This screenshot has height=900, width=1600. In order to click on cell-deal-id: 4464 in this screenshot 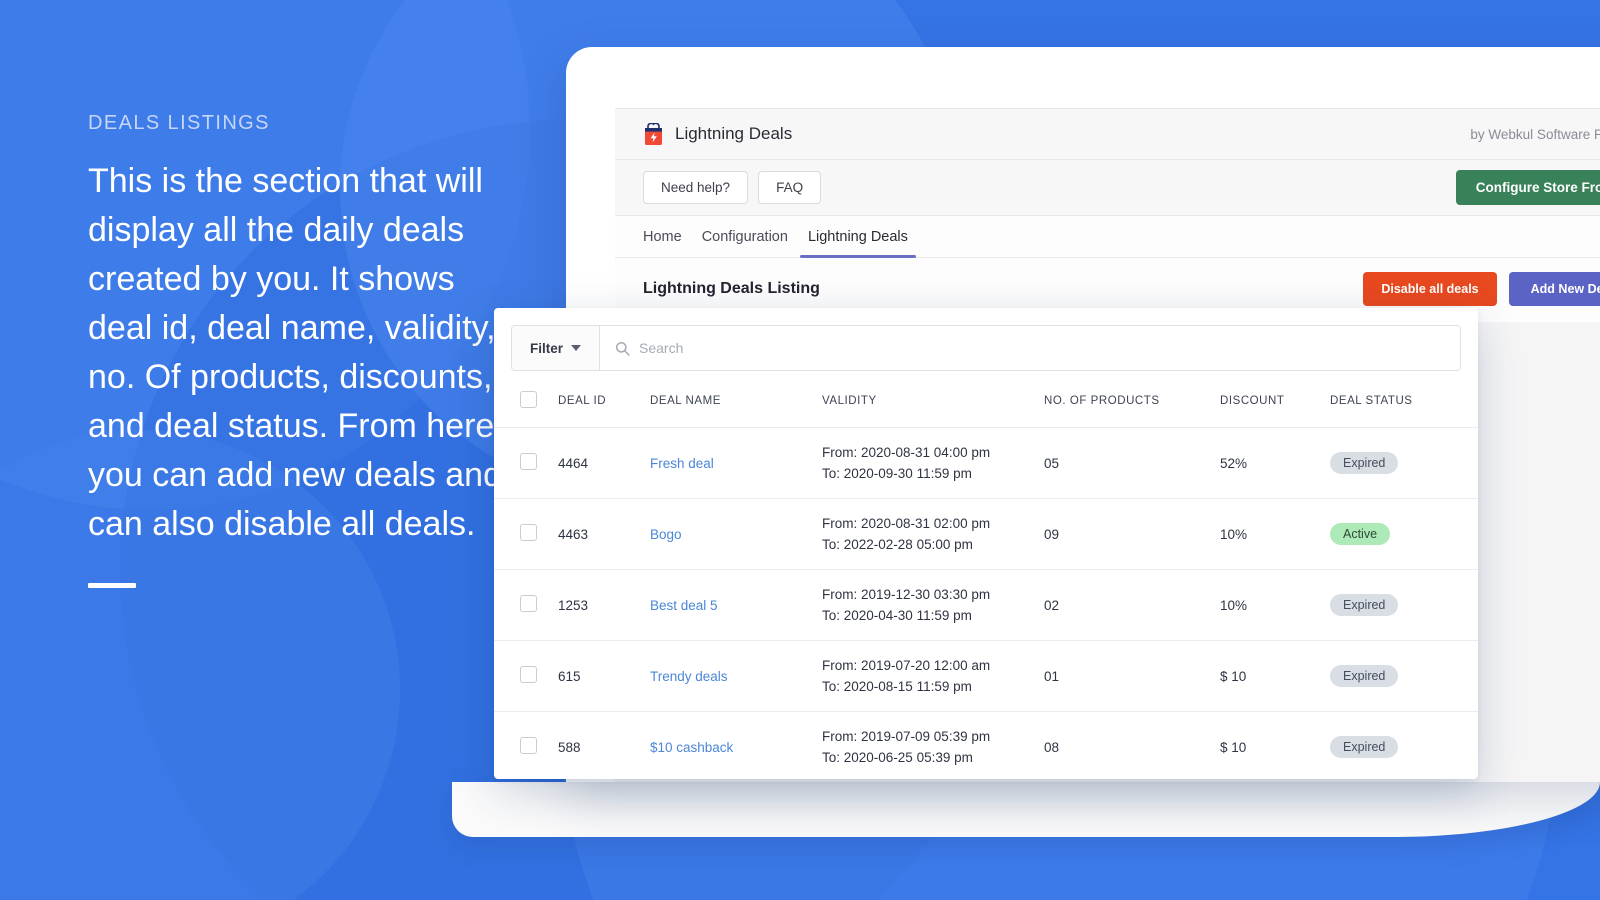, I will do `click(604, 463)`.